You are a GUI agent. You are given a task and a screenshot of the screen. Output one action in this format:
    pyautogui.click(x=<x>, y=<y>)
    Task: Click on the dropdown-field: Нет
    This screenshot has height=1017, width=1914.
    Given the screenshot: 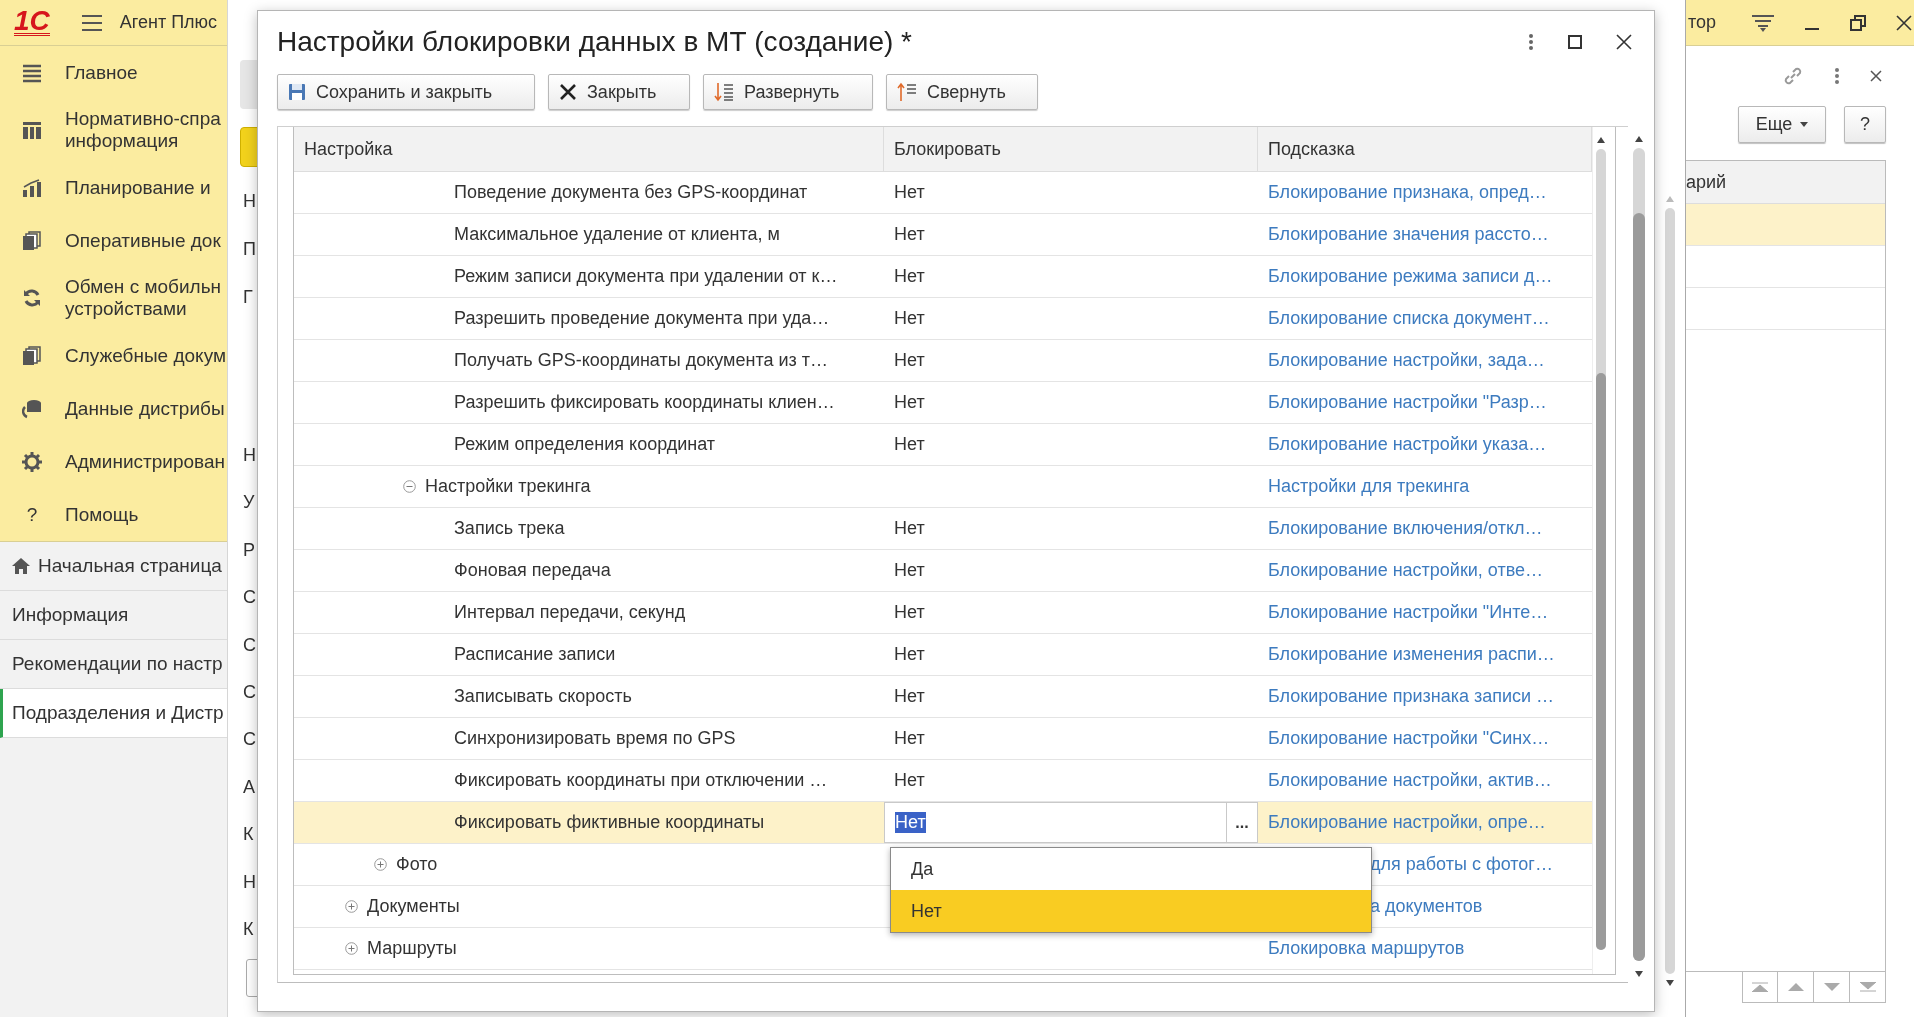 What is the action you would take?
    pyautogui.click(x=1056, y=822)
    